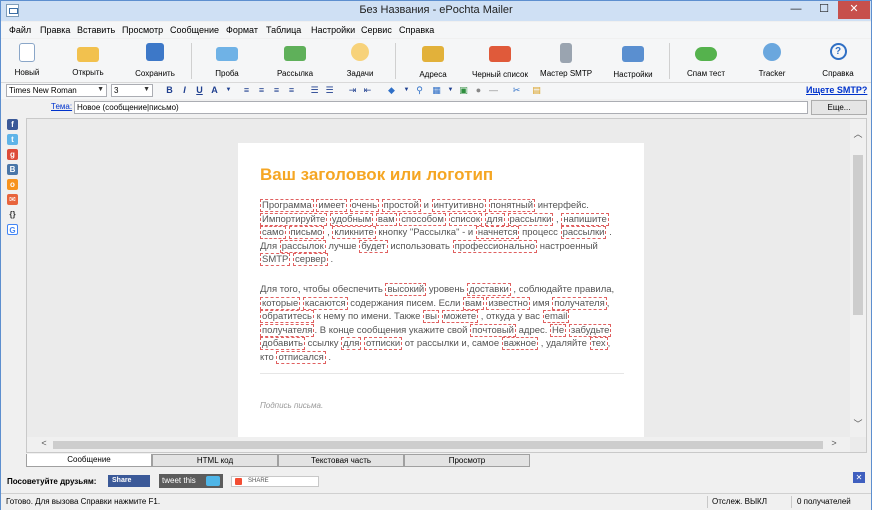  I want to click on facebook-icon: f, so click(12, 124).